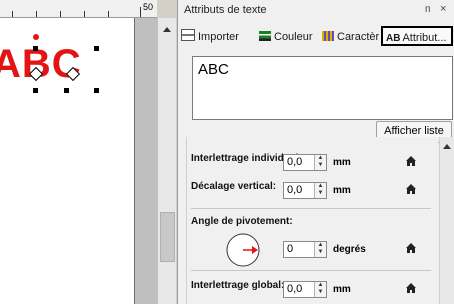  Describe the element at coordinates (358, 37) in the screenshot. I see `tab-label: Caractèr` at that location.